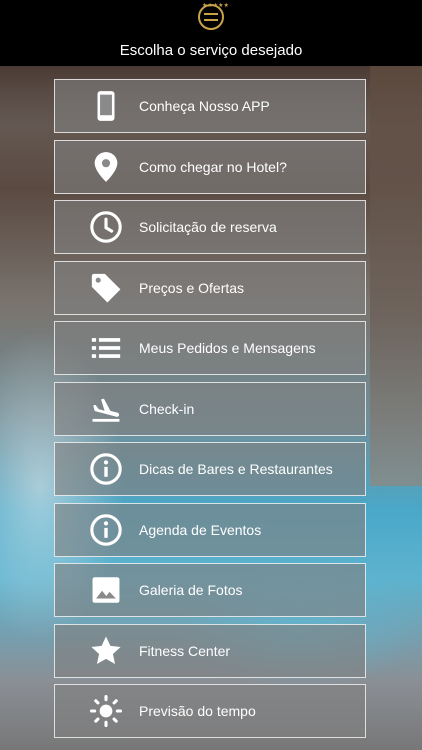 This screenshot has width=422, height=750. Describe the element at coordinates (106, 106) in the screenshot. I see `phone-icon` at that location.